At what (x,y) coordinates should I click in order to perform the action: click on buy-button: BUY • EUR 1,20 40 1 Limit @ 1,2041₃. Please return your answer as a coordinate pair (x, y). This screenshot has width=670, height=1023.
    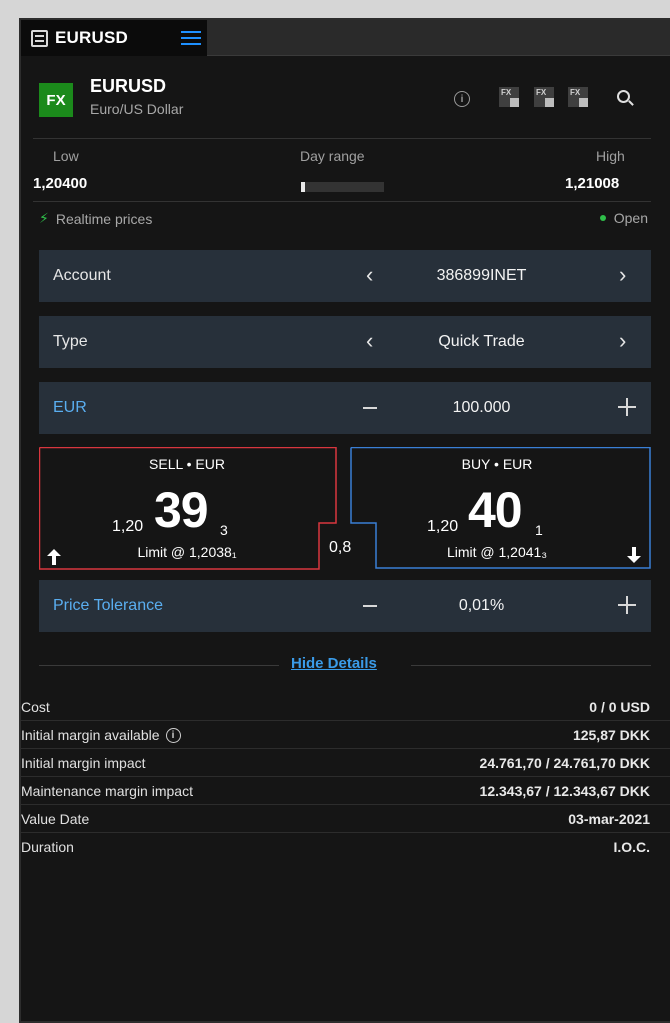
    Looking at the image, I should click on (501, 507).